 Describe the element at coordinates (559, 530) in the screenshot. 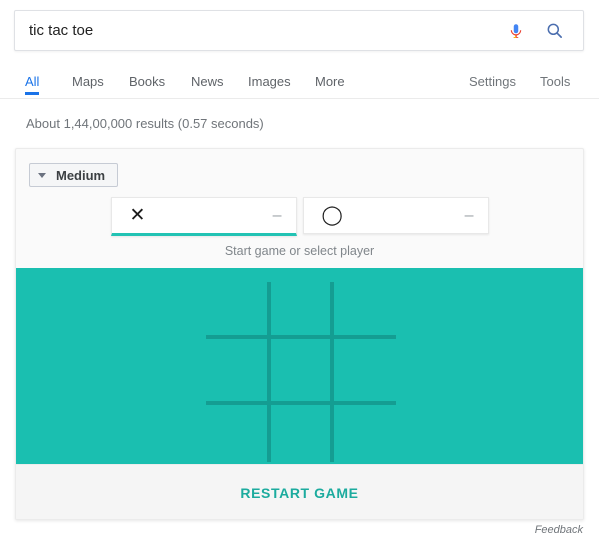

I see `feedback-link: Feedback` at that location.